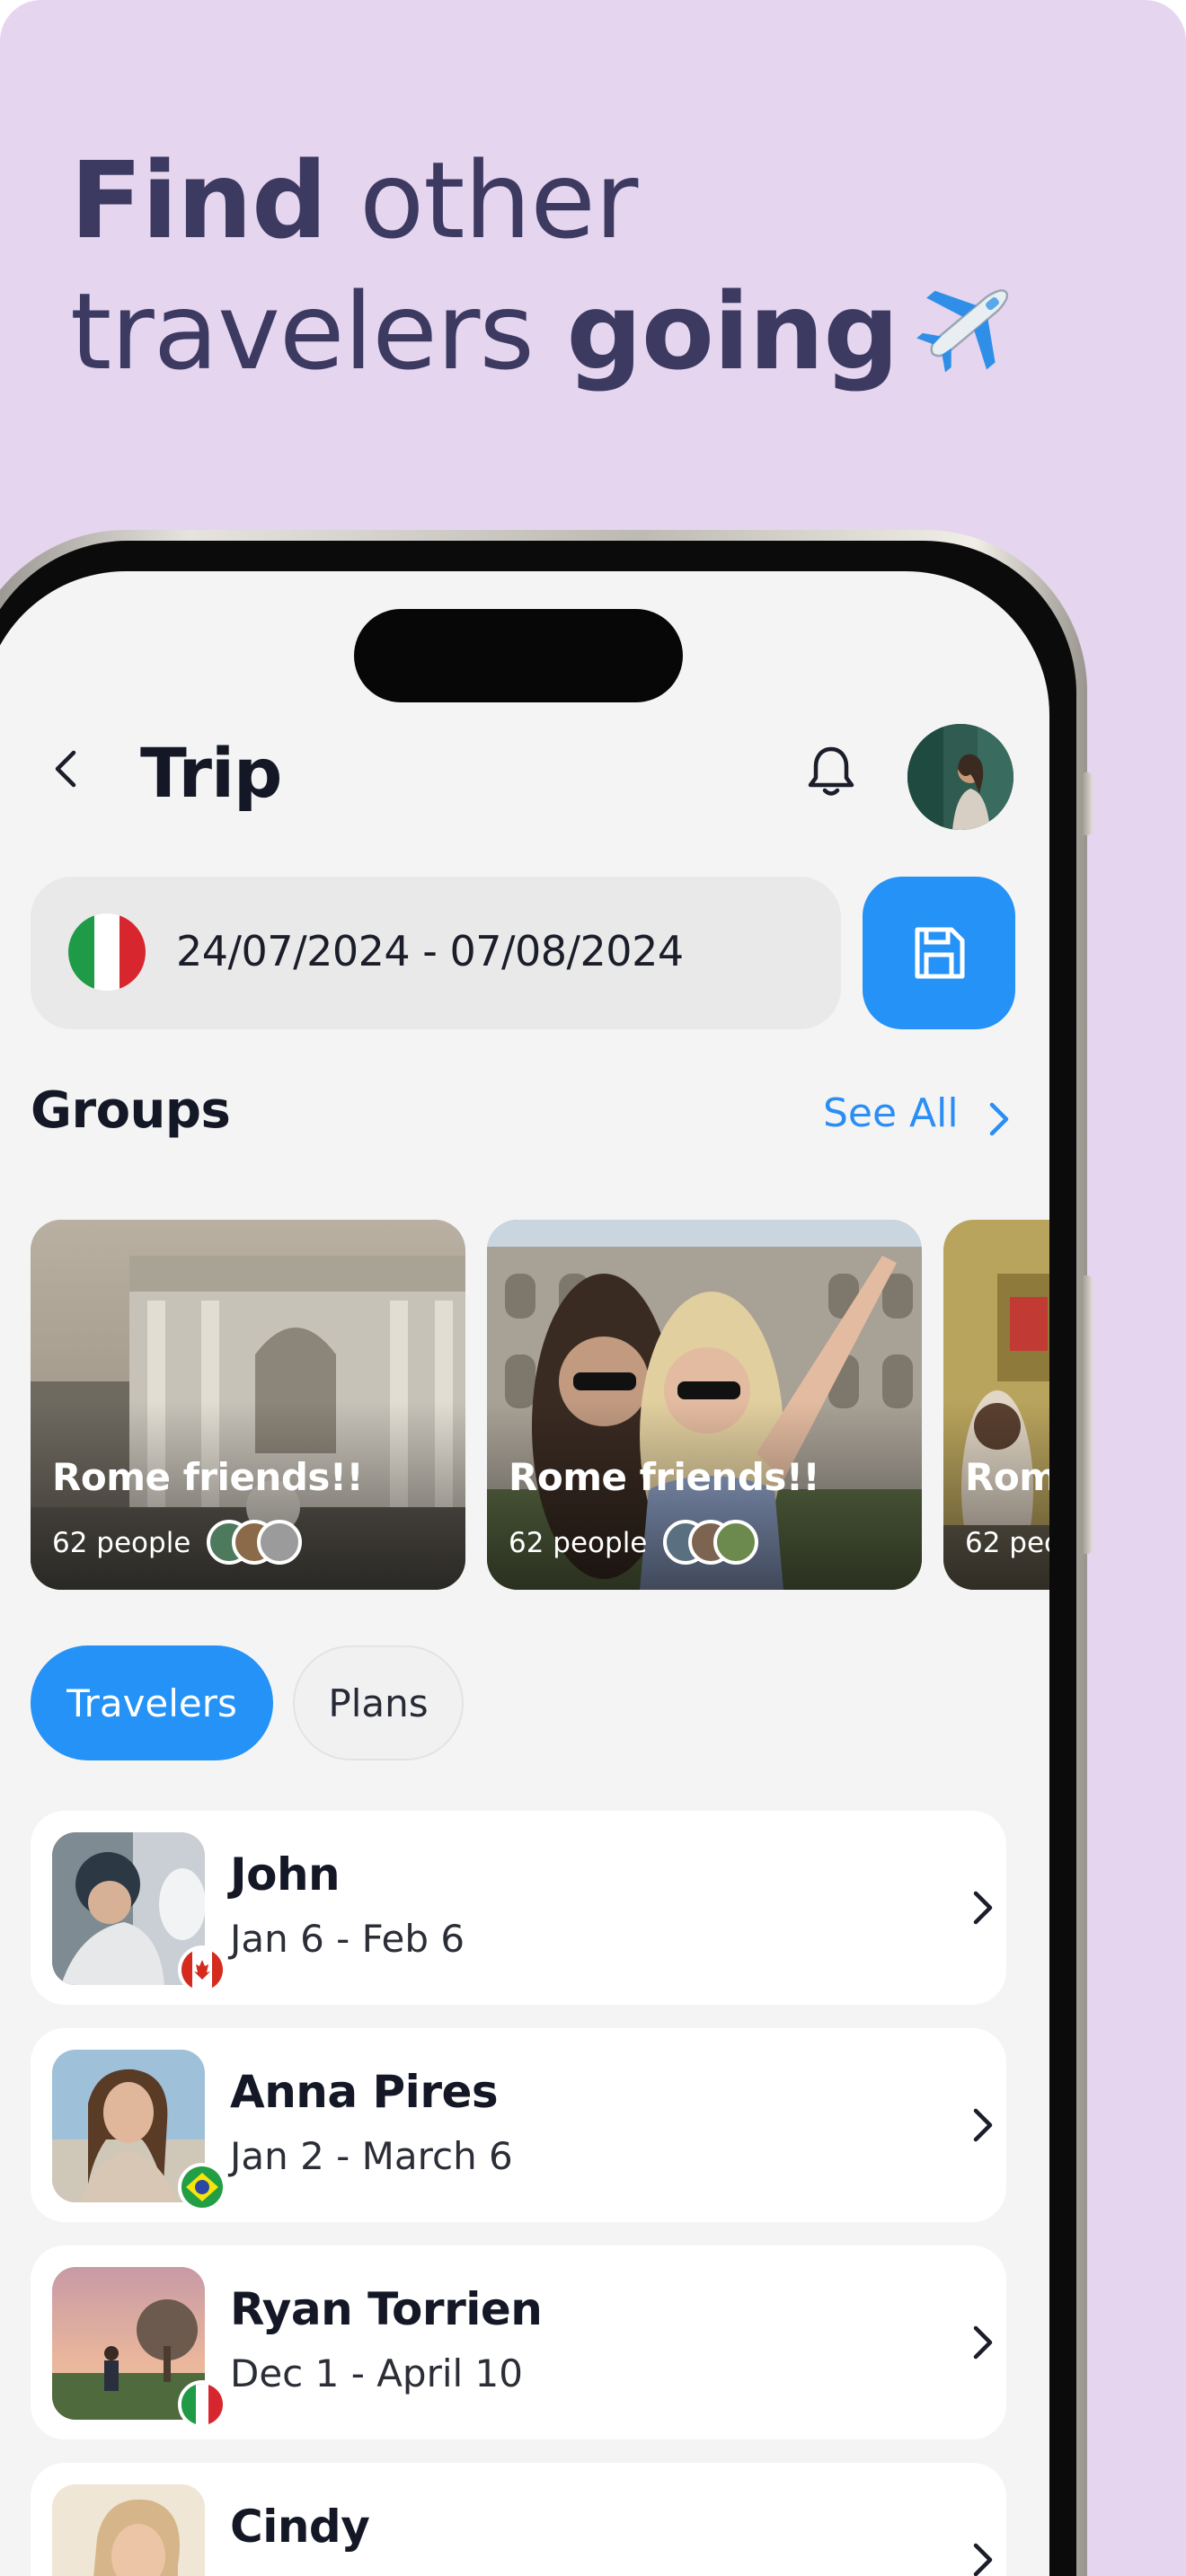 Image resolution: width=1186 pixels, height=2576 pixels. I want to click on save-icon, so click(940, 953).